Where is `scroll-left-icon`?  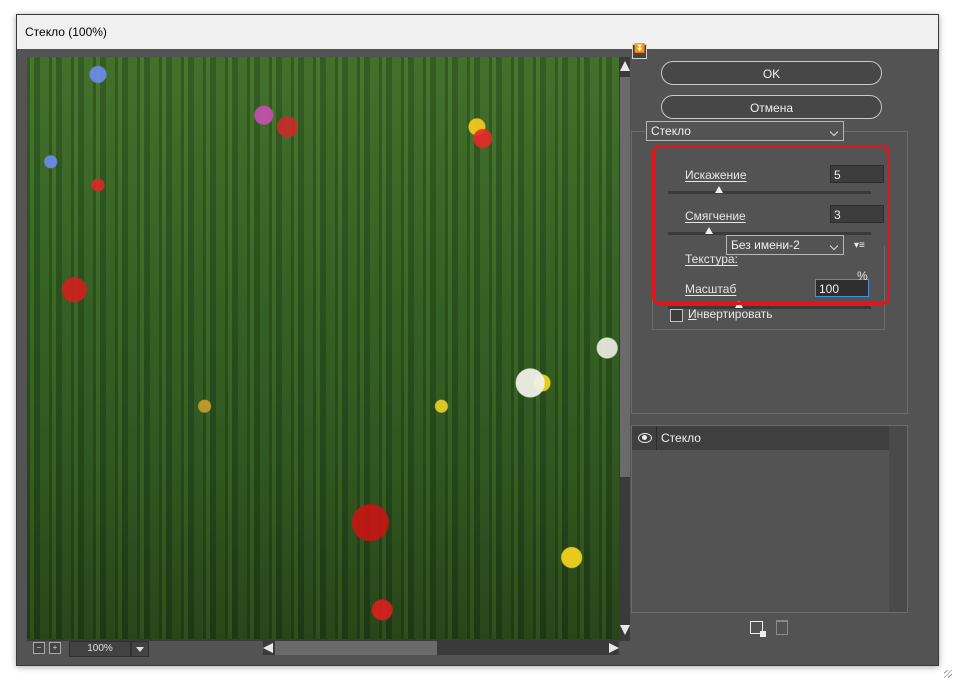 scroll-left-icon is located at coordinates (268, 648).